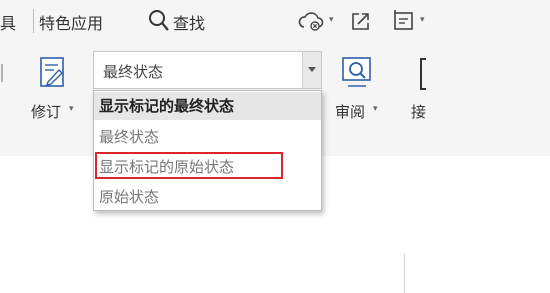  Describe the element at coordinates (350, 111) in the screenshot. I see `review-button: 审阅` at that location.